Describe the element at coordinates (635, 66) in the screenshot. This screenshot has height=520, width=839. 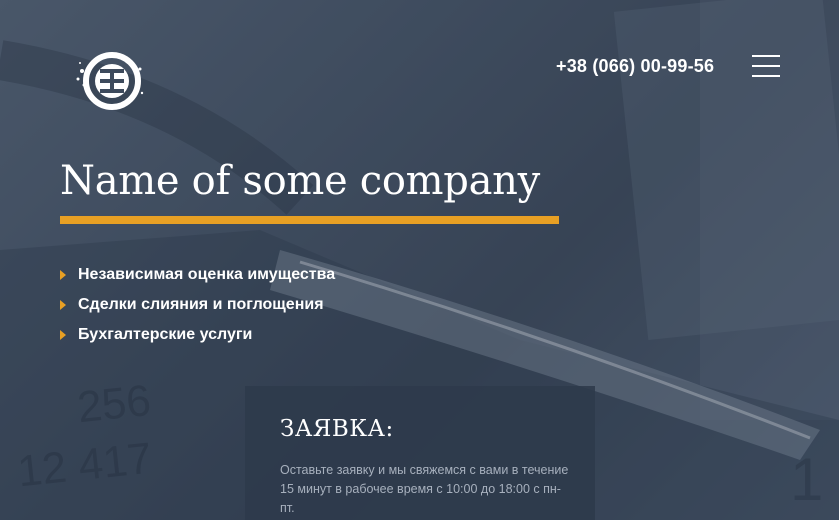
I see `phone-number-link: +38 (066) 00-99-56` at that location.